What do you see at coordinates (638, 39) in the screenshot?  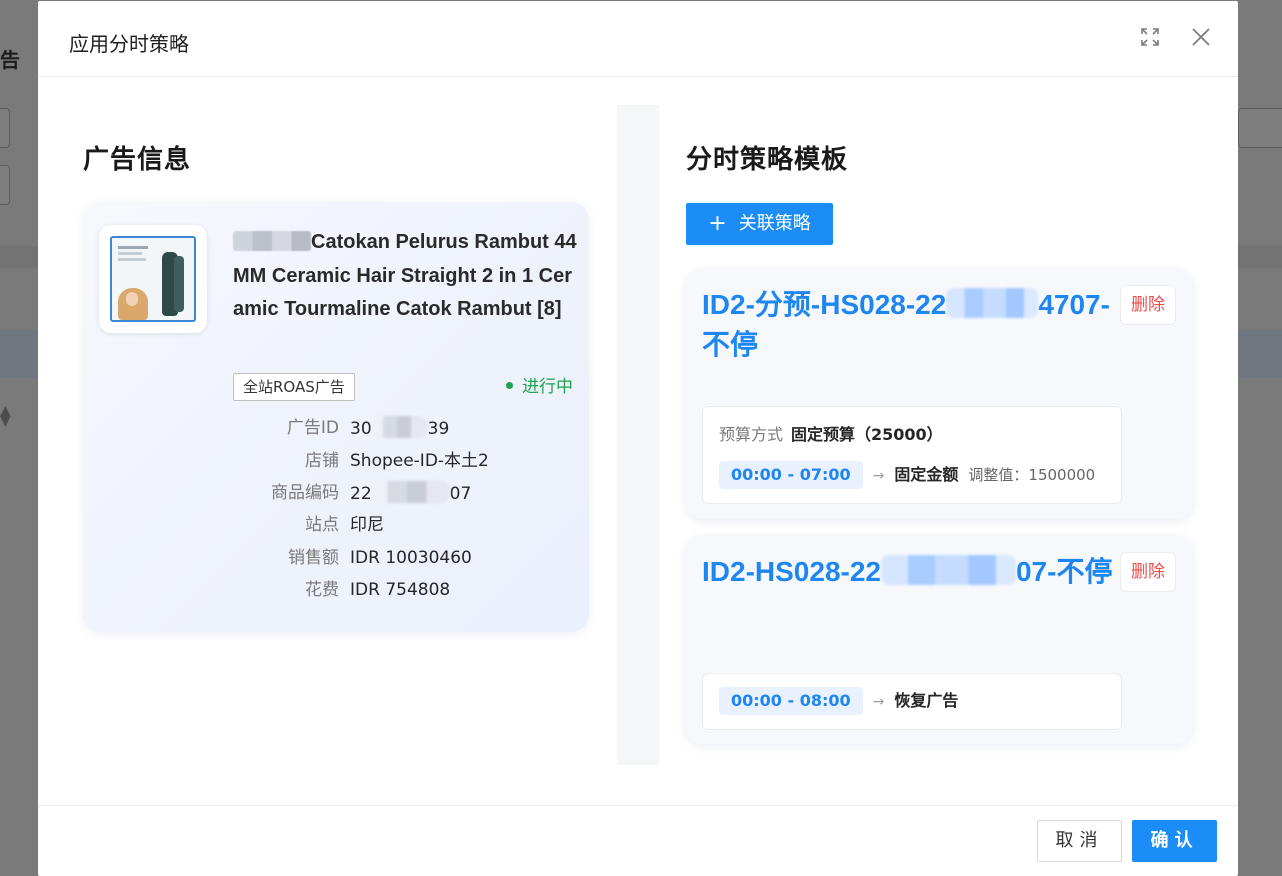 I see `modal-header: 应用分时策略` at bounding box center [638, 39].